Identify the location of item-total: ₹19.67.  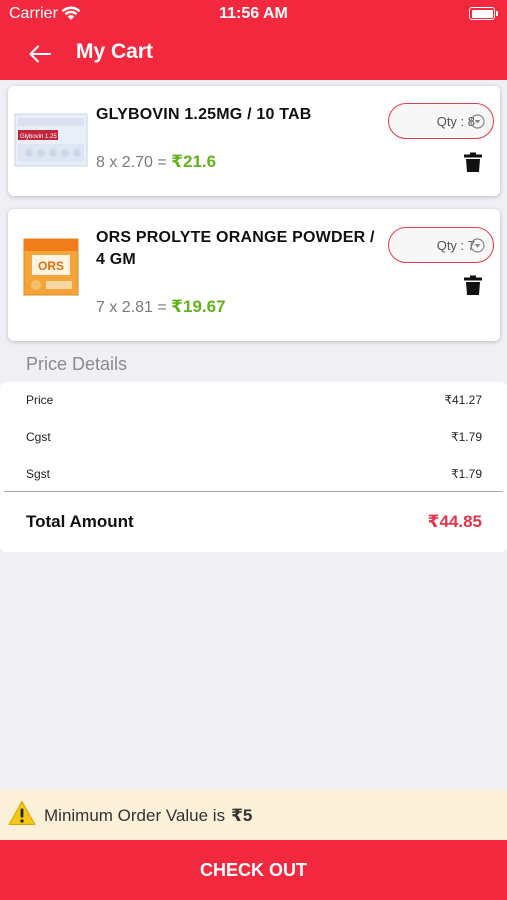
(198, 306).